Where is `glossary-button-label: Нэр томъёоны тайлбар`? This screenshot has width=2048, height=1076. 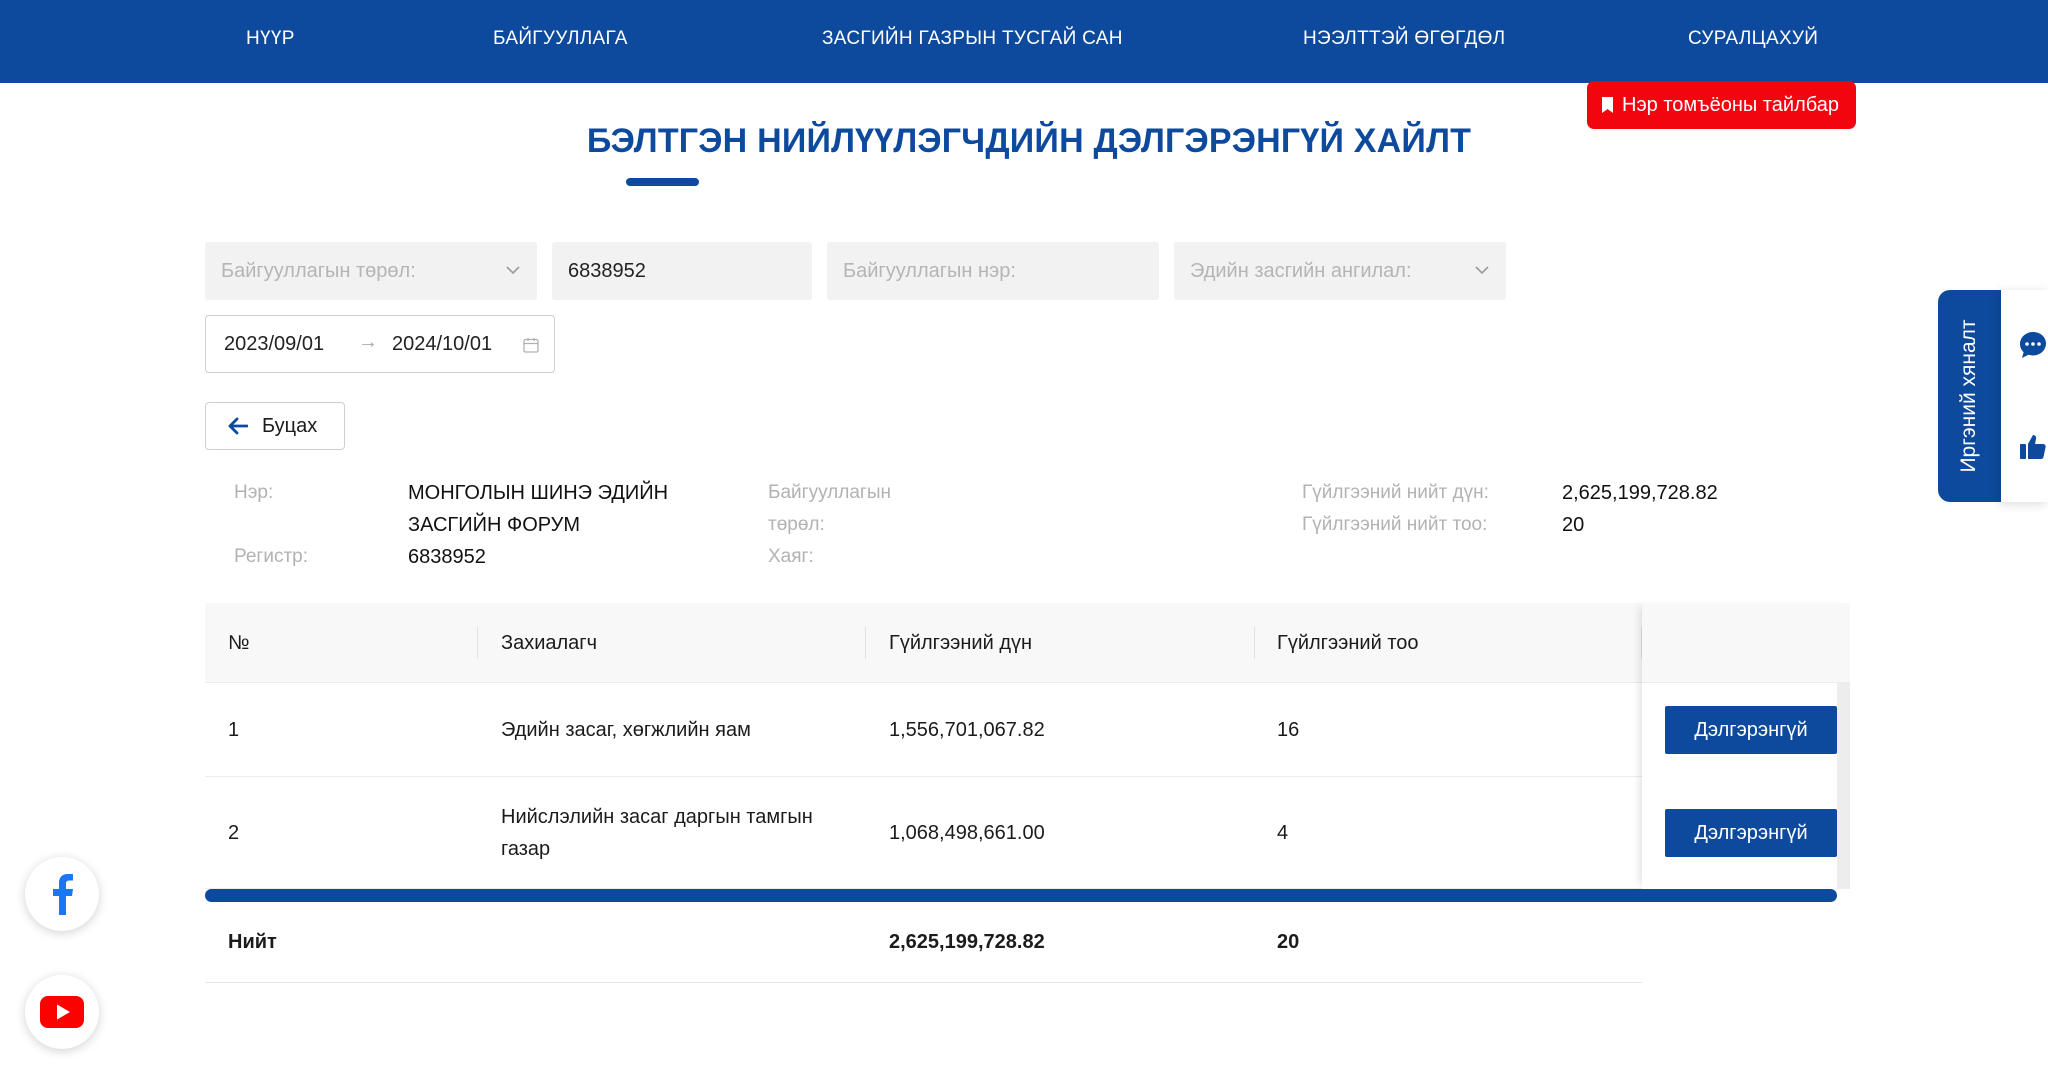
glossary-button-label: Нэр томъёоны тайлбар is located at coordinates (1731, 104).